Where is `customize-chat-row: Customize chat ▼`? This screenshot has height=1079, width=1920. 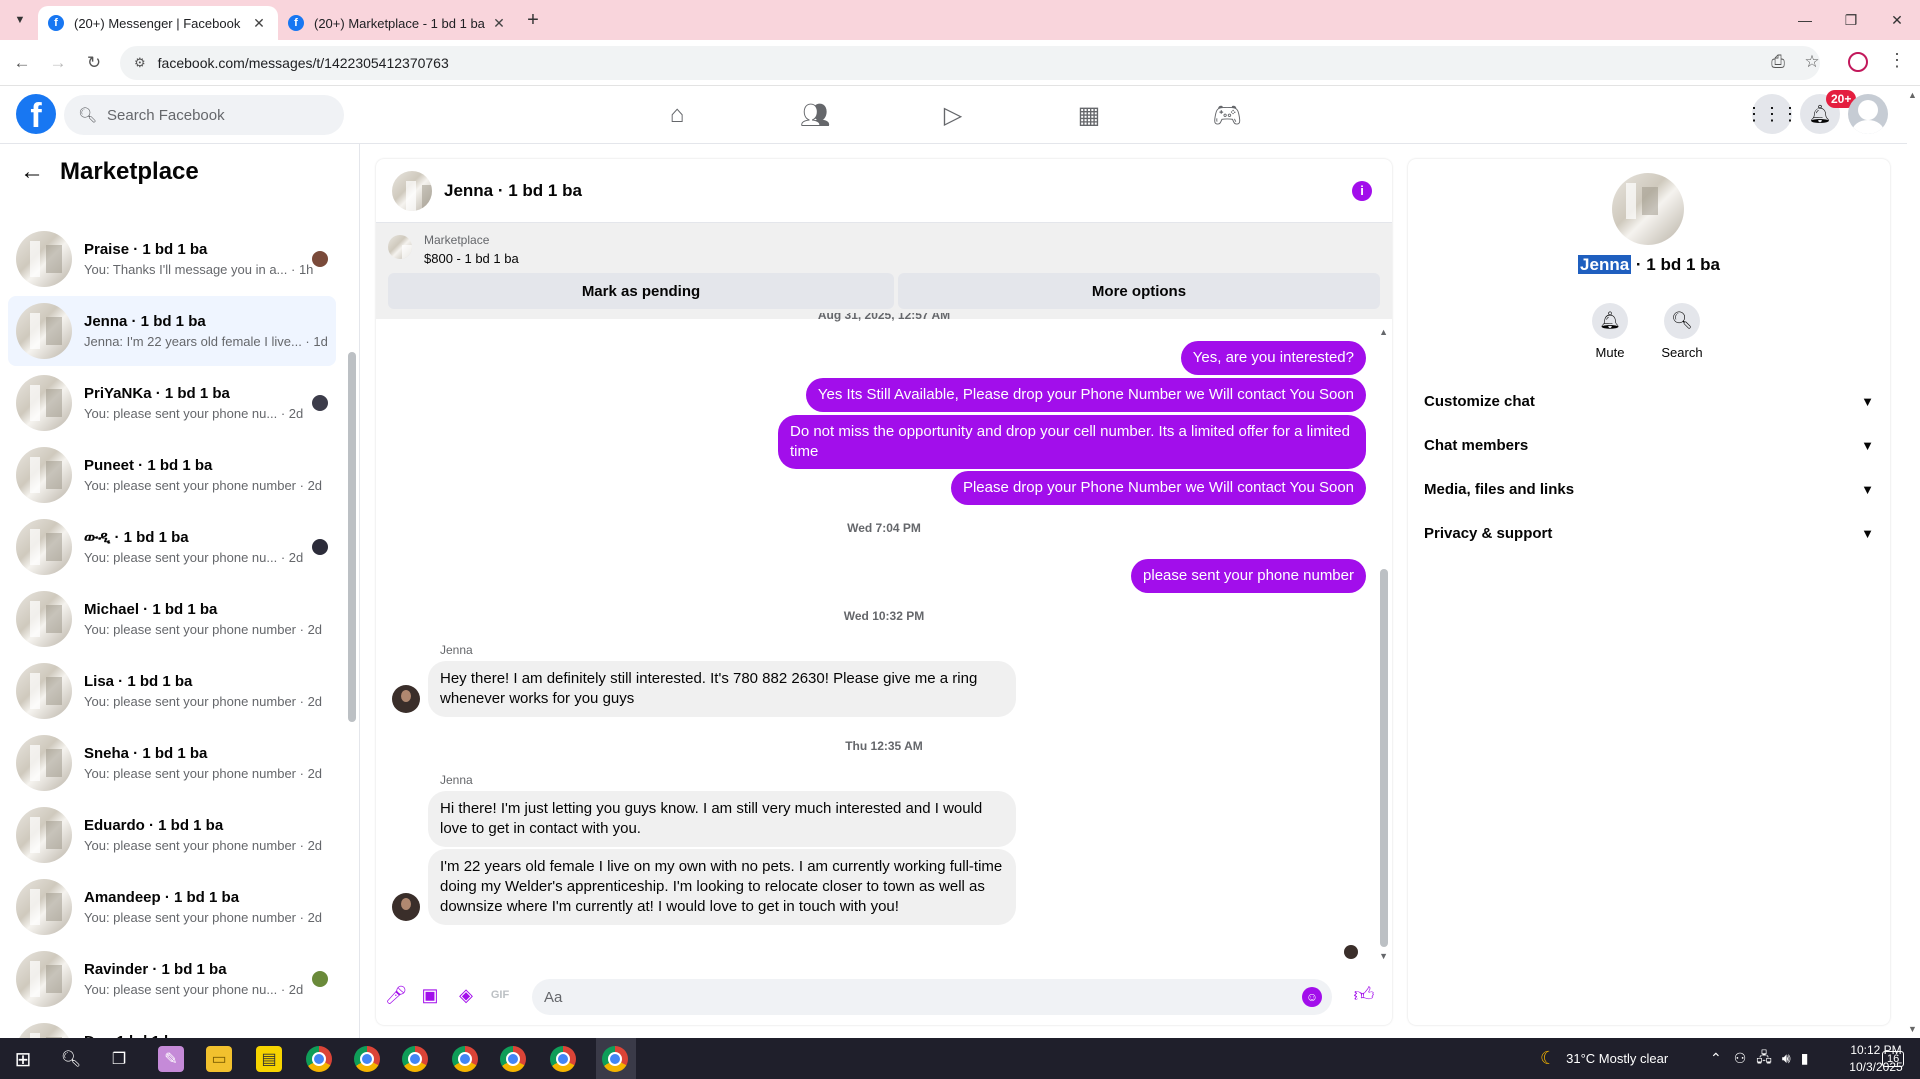
customize-chat-row: Customize chat ▼ is located at coordinates (1649, 401).